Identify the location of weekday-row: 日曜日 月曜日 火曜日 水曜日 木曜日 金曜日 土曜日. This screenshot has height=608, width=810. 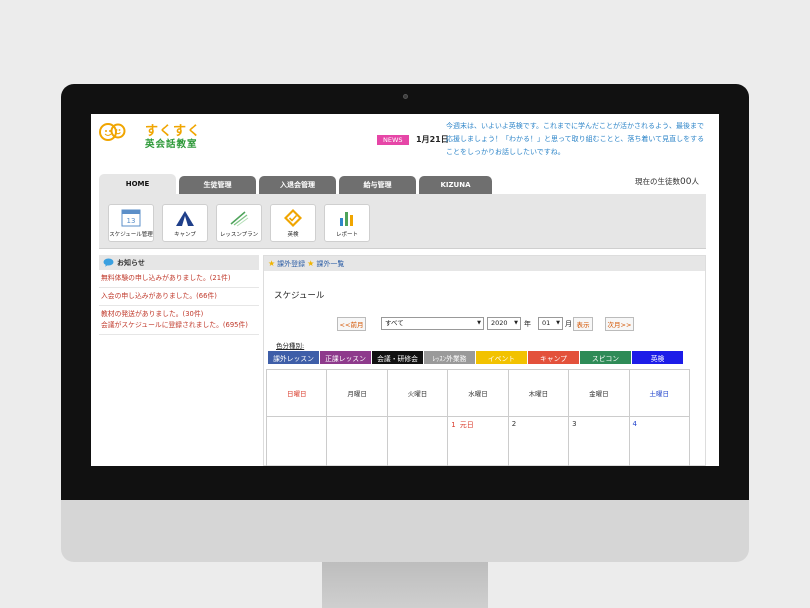
(478, 393).